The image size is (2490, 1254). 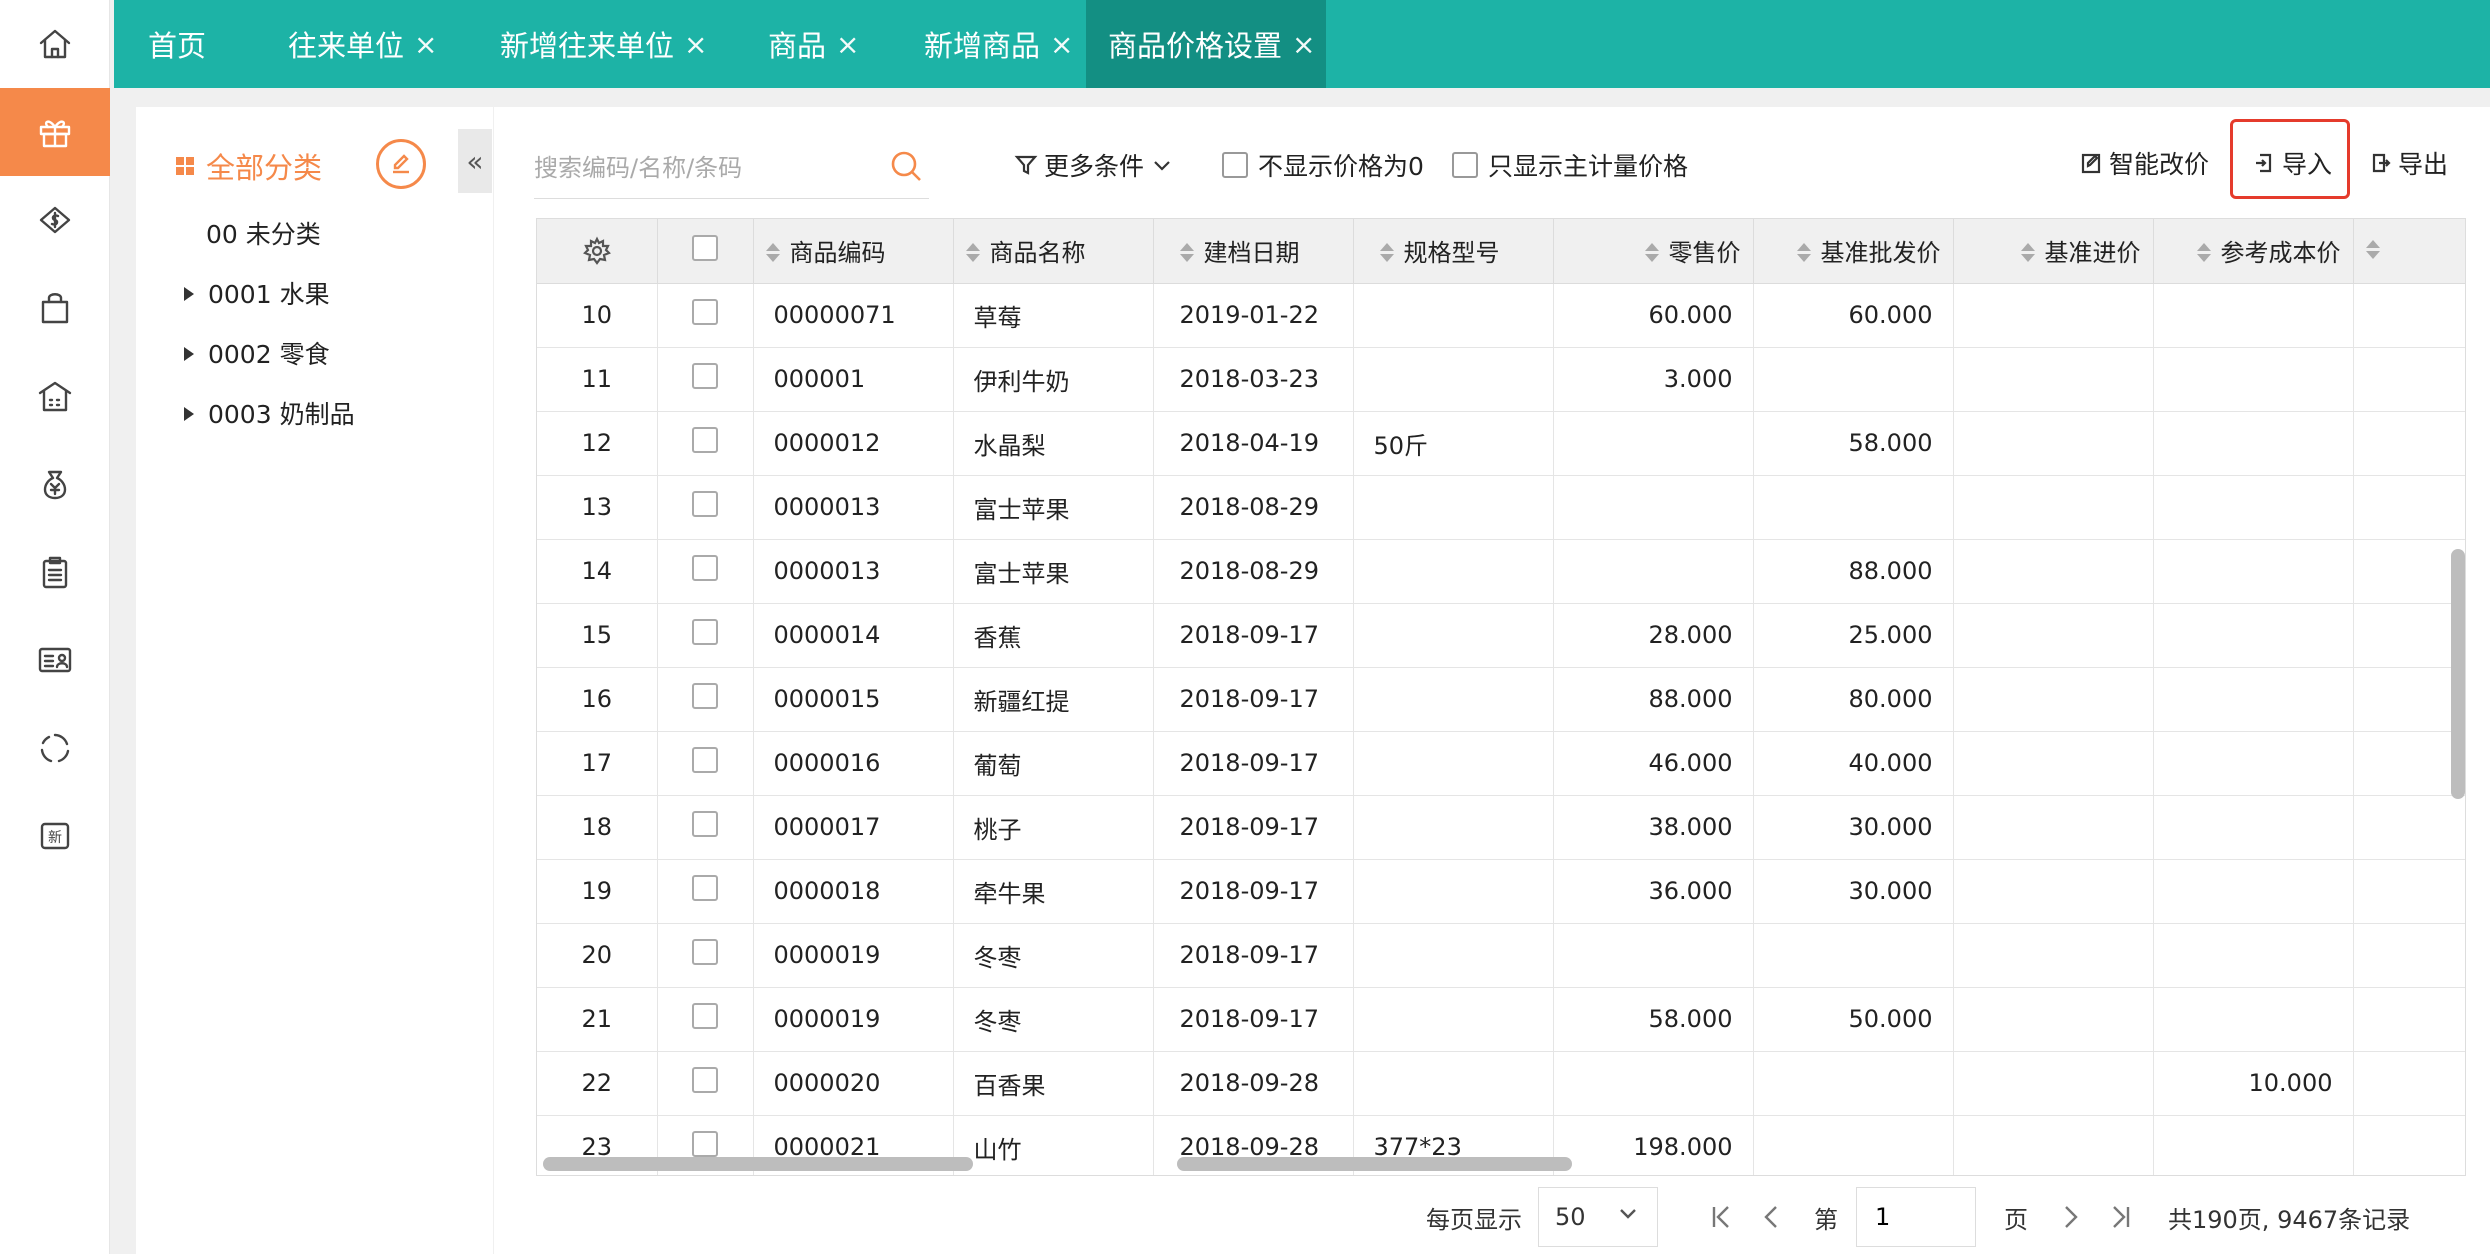 What do you see at coordinates (1053, 891) in the screenshot?
I see `cell-name: 牵牛果` at bounding box center [1053, 891].